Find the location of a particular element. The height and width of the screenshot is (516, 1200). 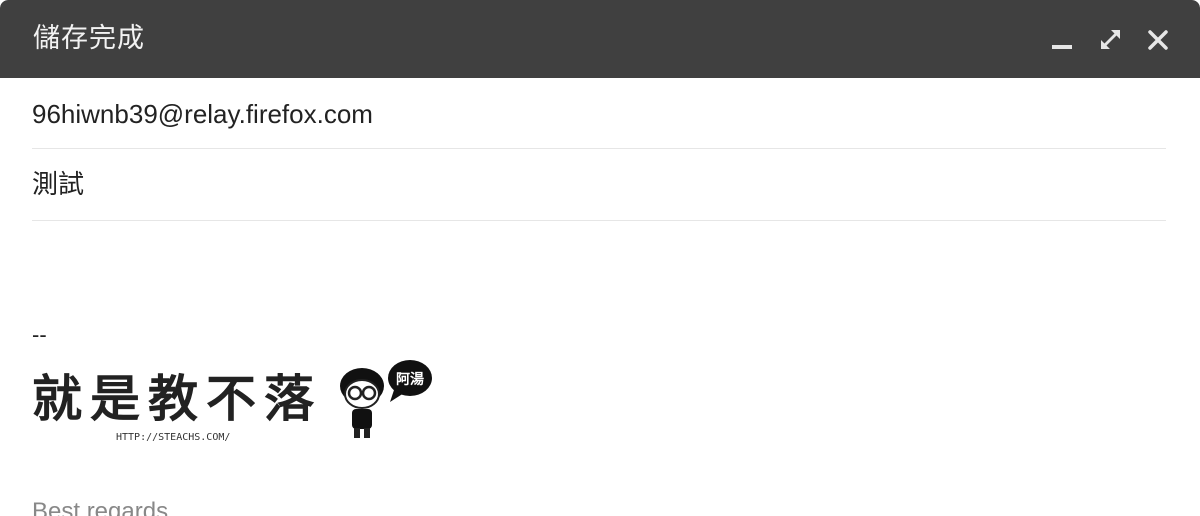

signature-logo: 就是教不落 HTTP://STEACHS.COM/ 阿湯 is located at coordinates (232, 401).